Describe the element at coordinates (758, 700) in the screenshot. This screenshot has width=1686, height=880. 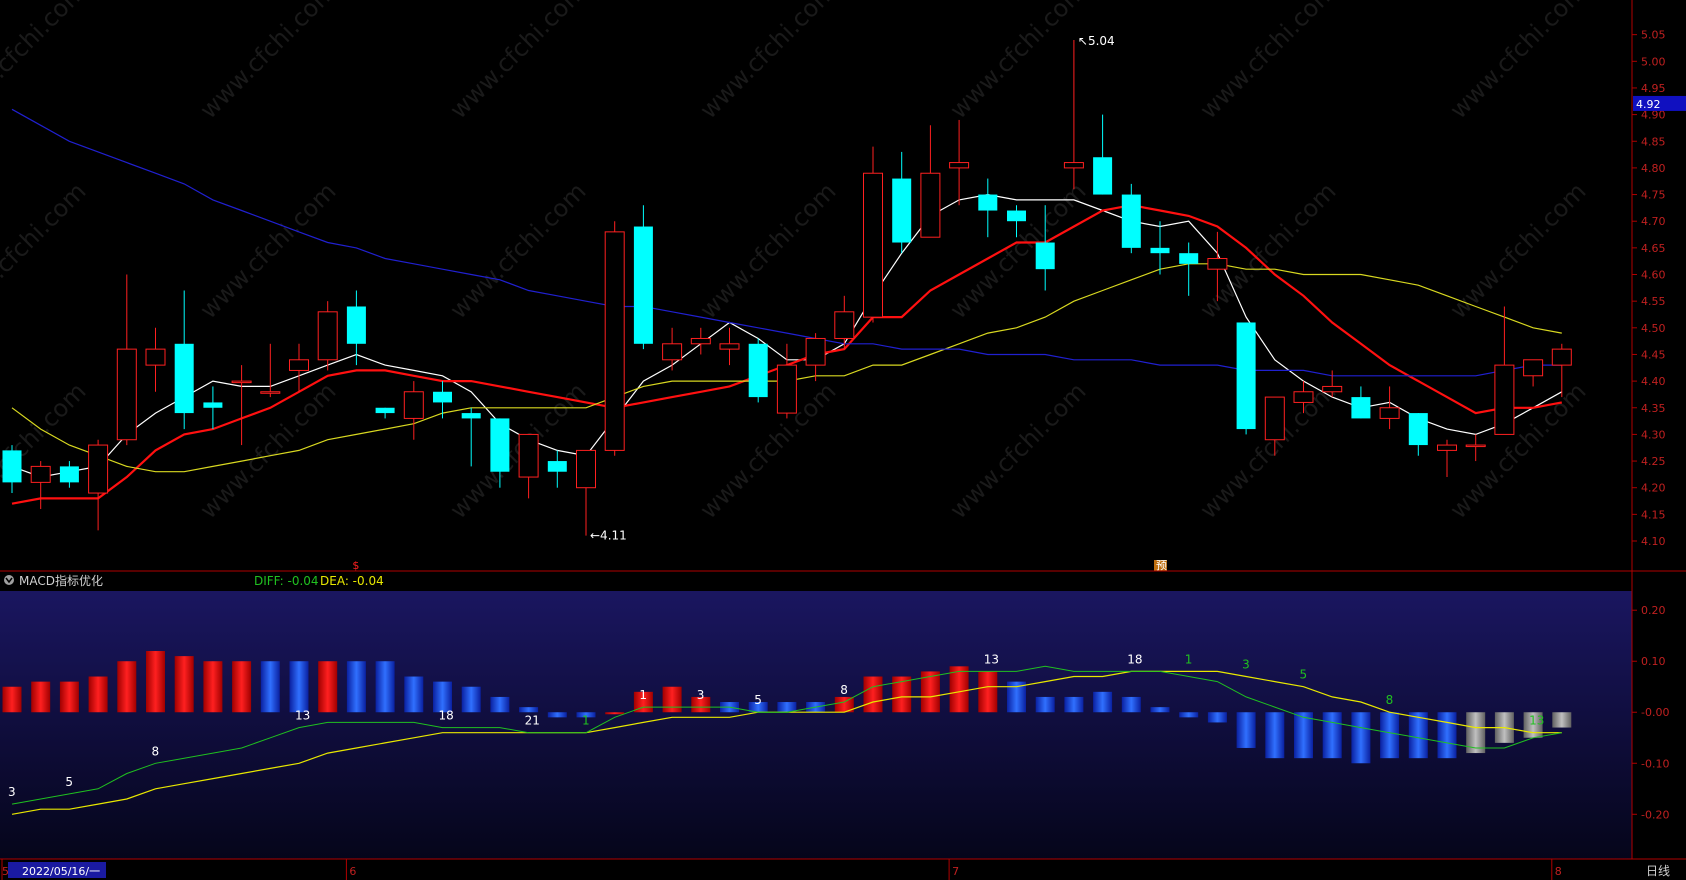
I see `macd-count-label: 5` at that location.